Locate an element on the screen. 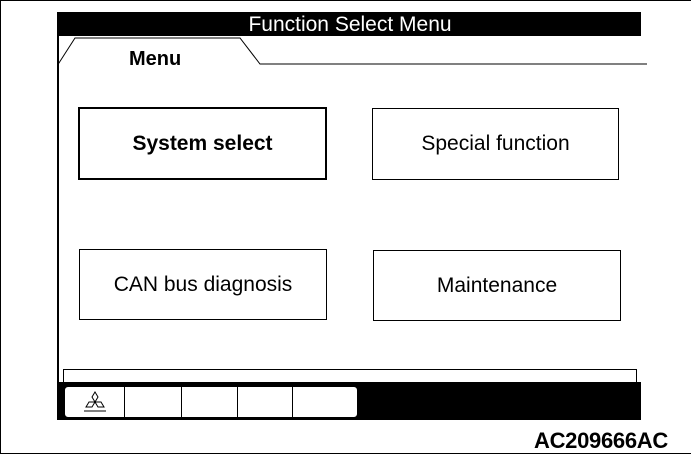 Image resolution: width=692 pixels, height=456 pixels. maintenance-button: Maintenance is located at coordinates (497, 285).